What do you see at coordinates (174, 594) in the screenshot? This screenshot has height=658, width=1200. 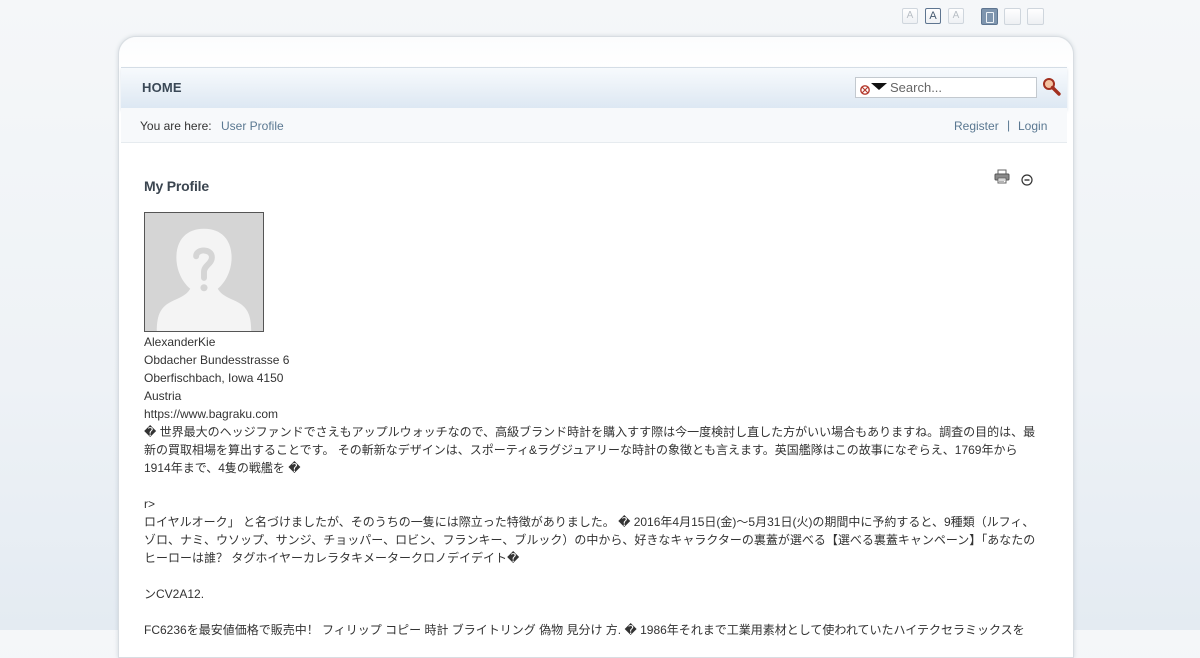 I see `profile-bio-paragraph: ンCV2A12.` at bounding box center [174, 594].